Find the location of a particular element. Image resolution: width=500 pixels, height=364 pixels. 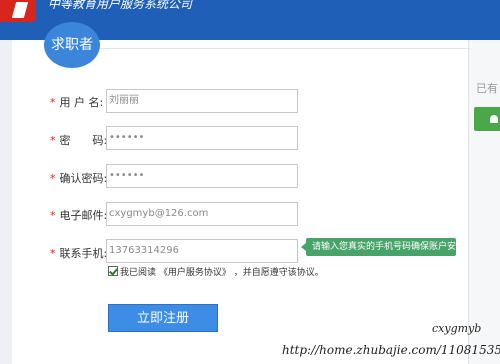

user-icon is located at coordinates (494, 119).